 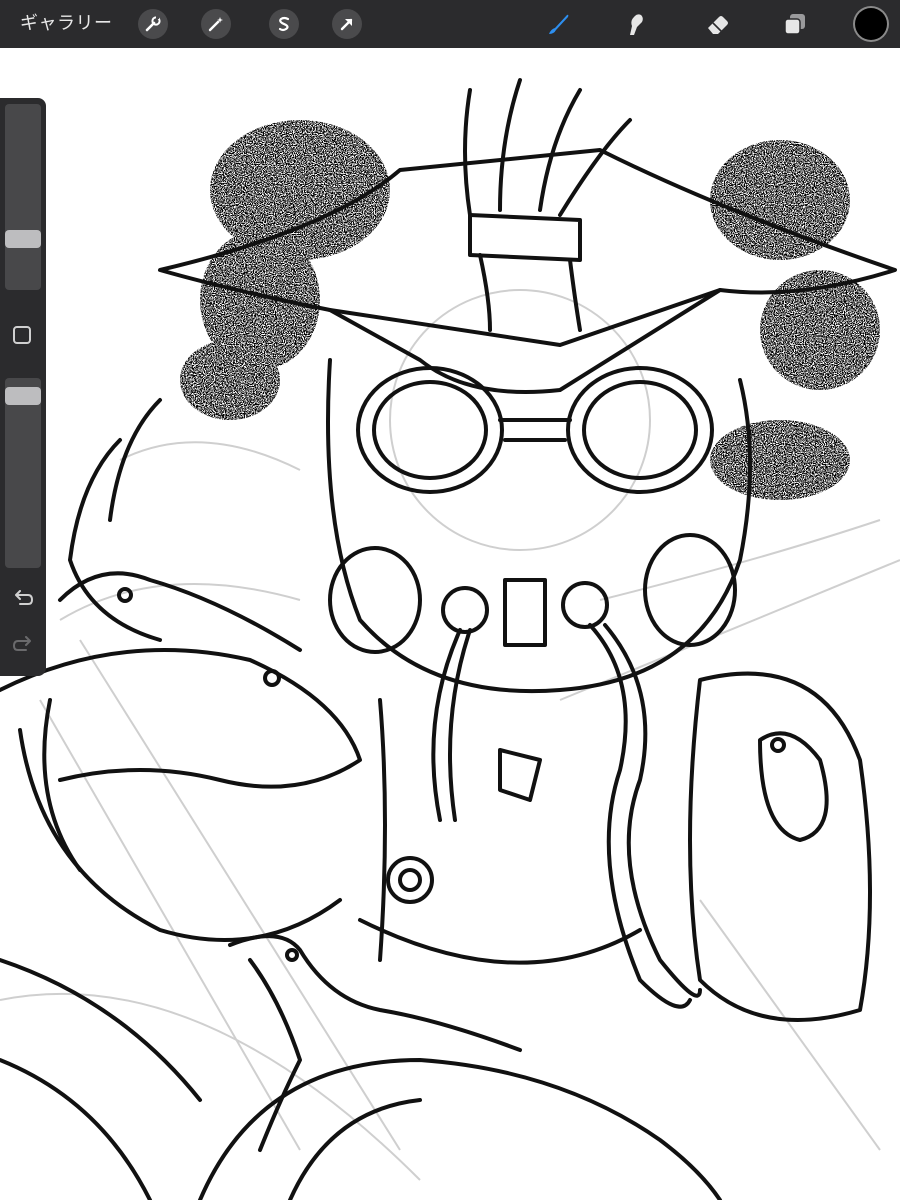 What do you see at coordinates (22, 335) in the screenshot?
I see `modify-button` at bounding box center [22, 335].